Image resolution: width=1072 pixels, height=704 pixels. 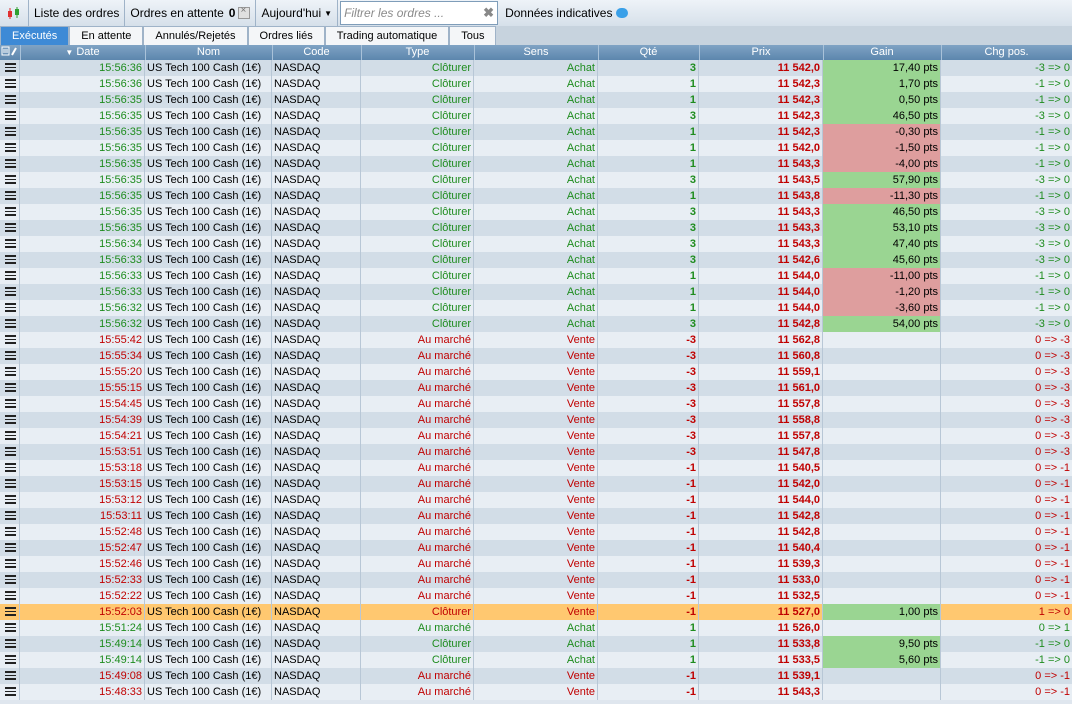 What do you see at coordinates (488, 13) in the screenshot?
I see `clear-filter-icon: ✖` at bounding box center [488, 13].